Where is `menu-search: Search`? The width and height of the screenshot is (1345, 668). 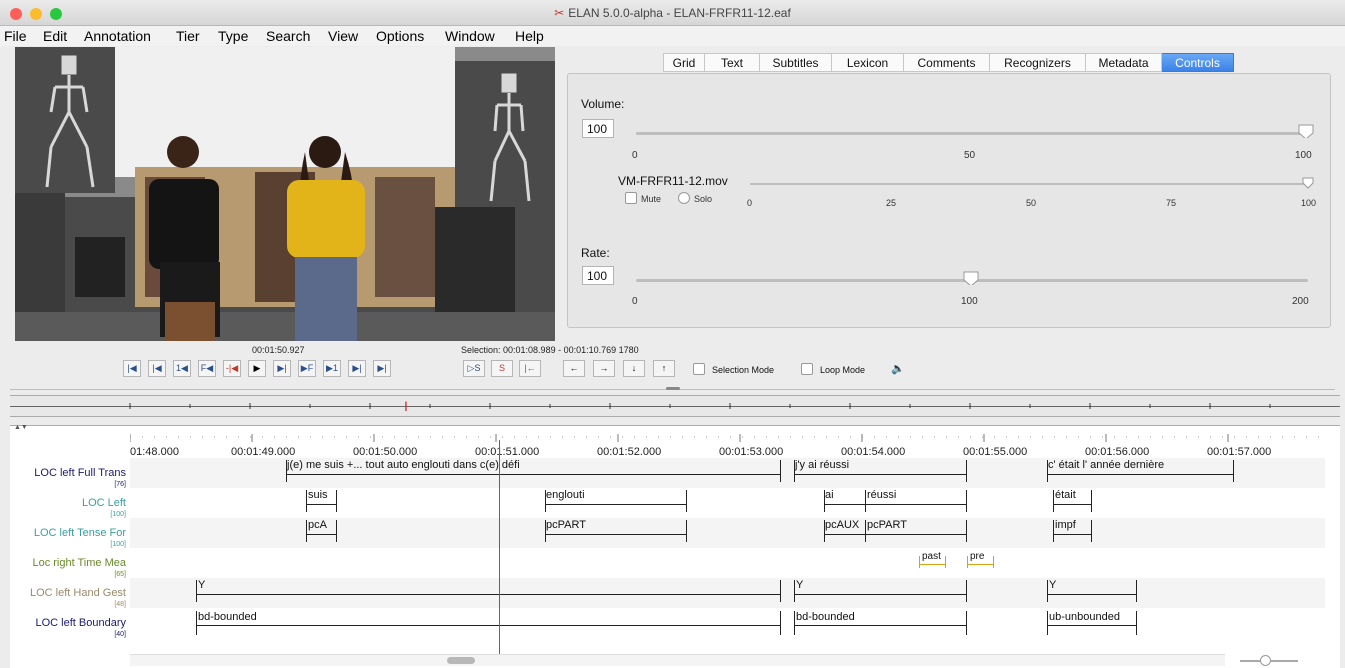
menu-search: Search is located at coordinates (288, 36).